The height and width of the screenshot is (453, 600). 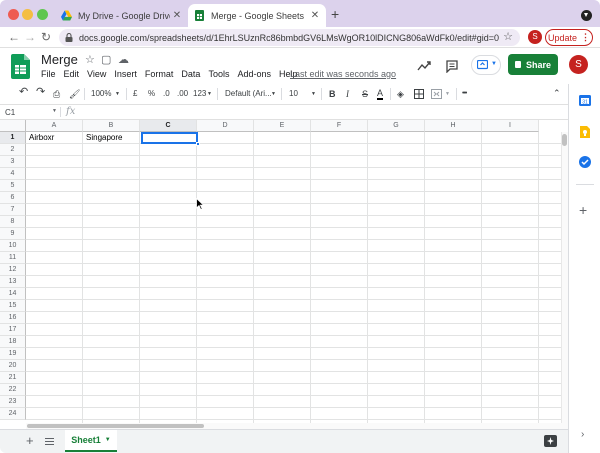 I want to click on row-header-15: 15, so click(x=13, y=306).